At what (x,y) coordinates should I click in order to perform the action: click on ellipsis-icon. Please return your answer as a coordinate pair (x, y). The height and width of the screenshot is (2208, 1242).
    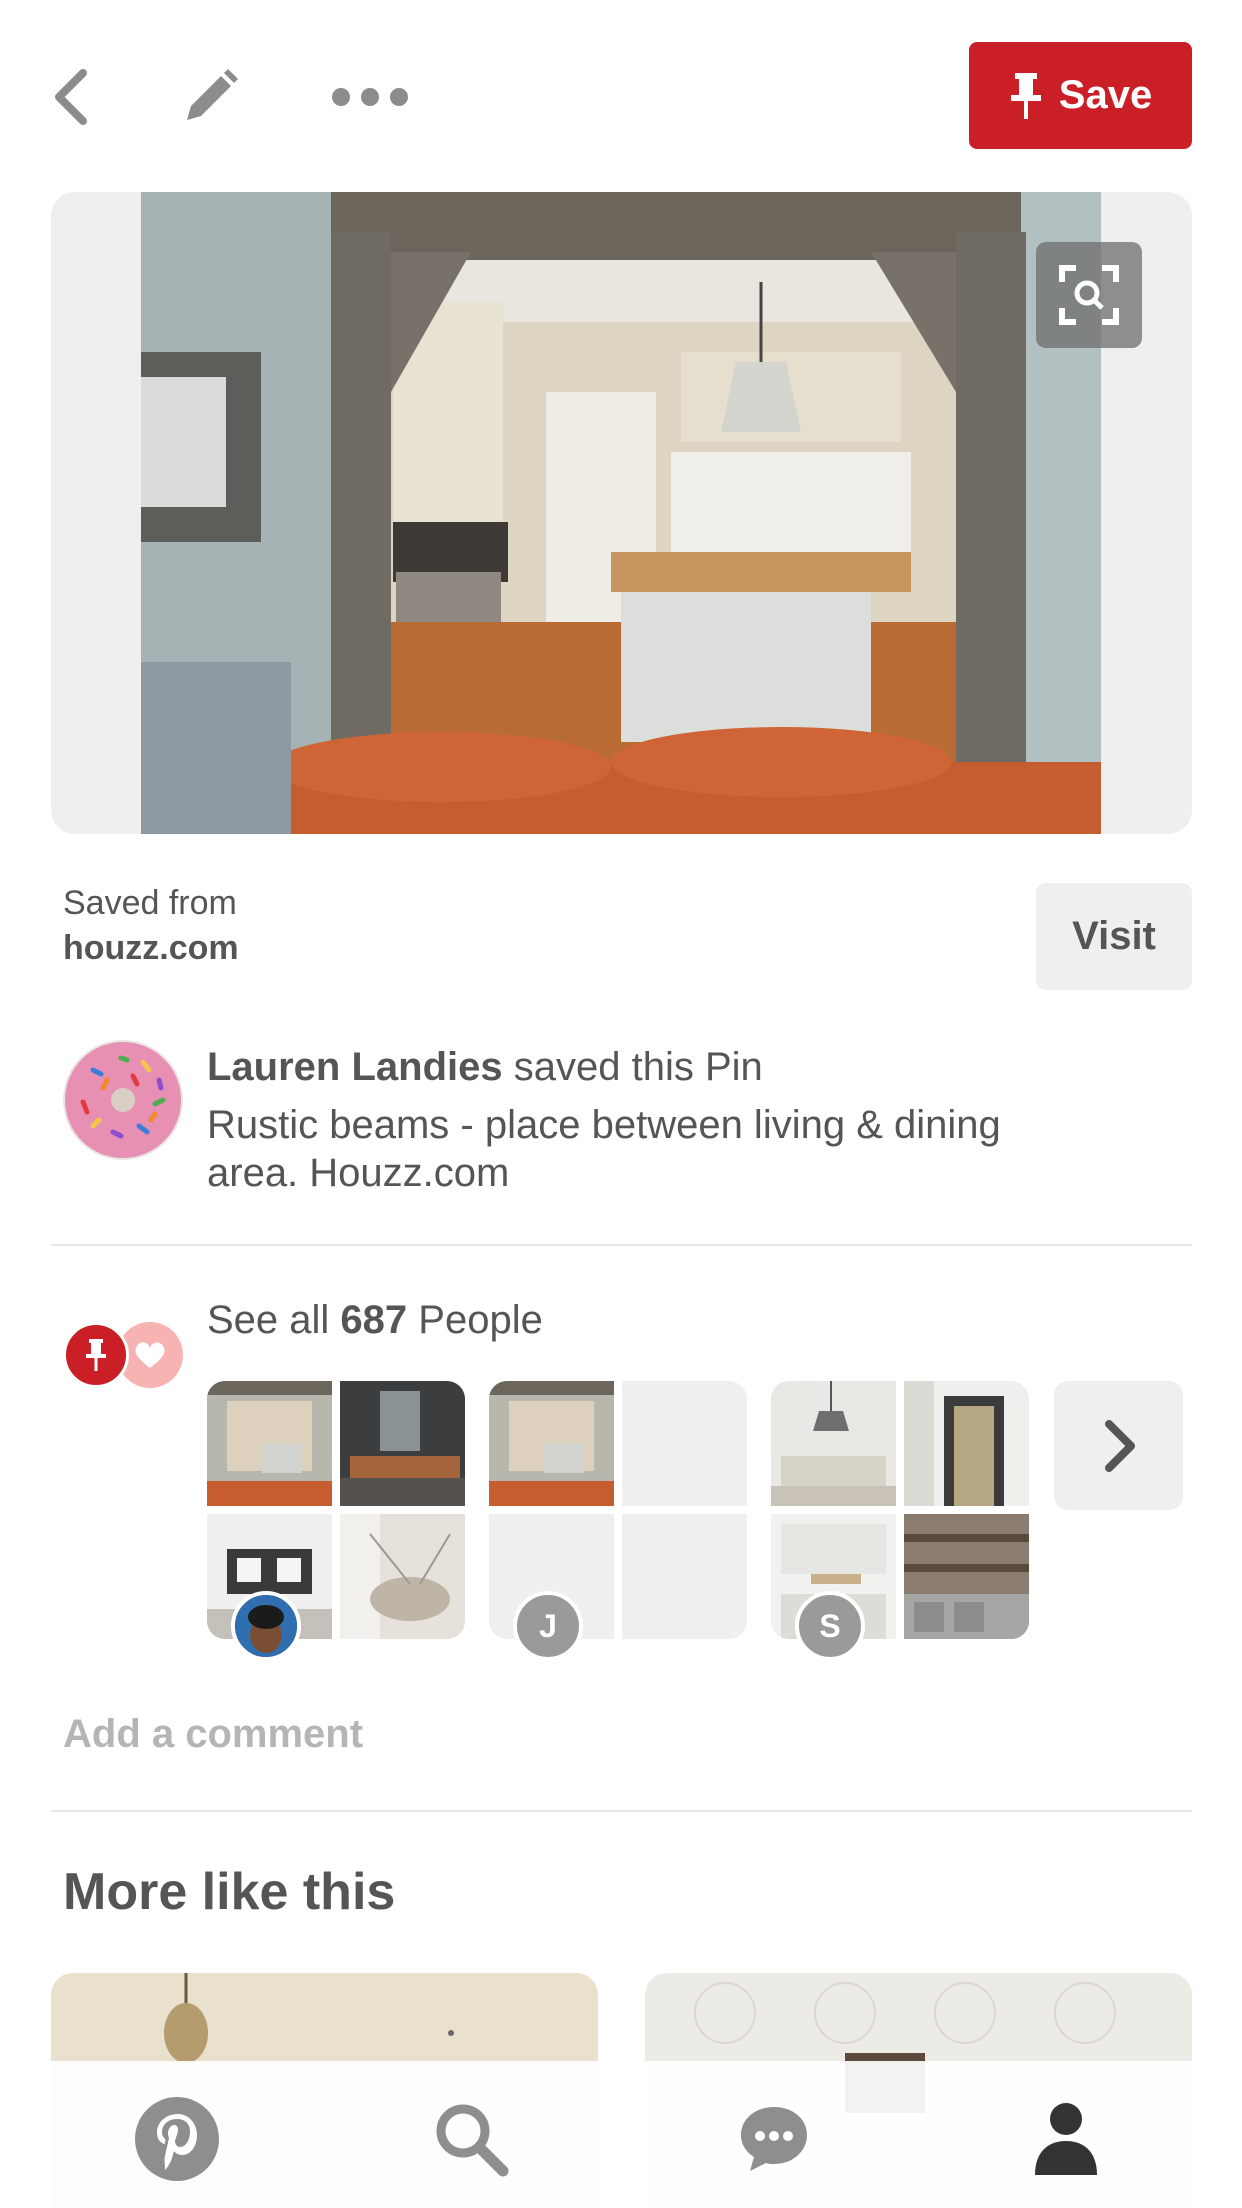
    Looking at the image, I should click on (370, 97).